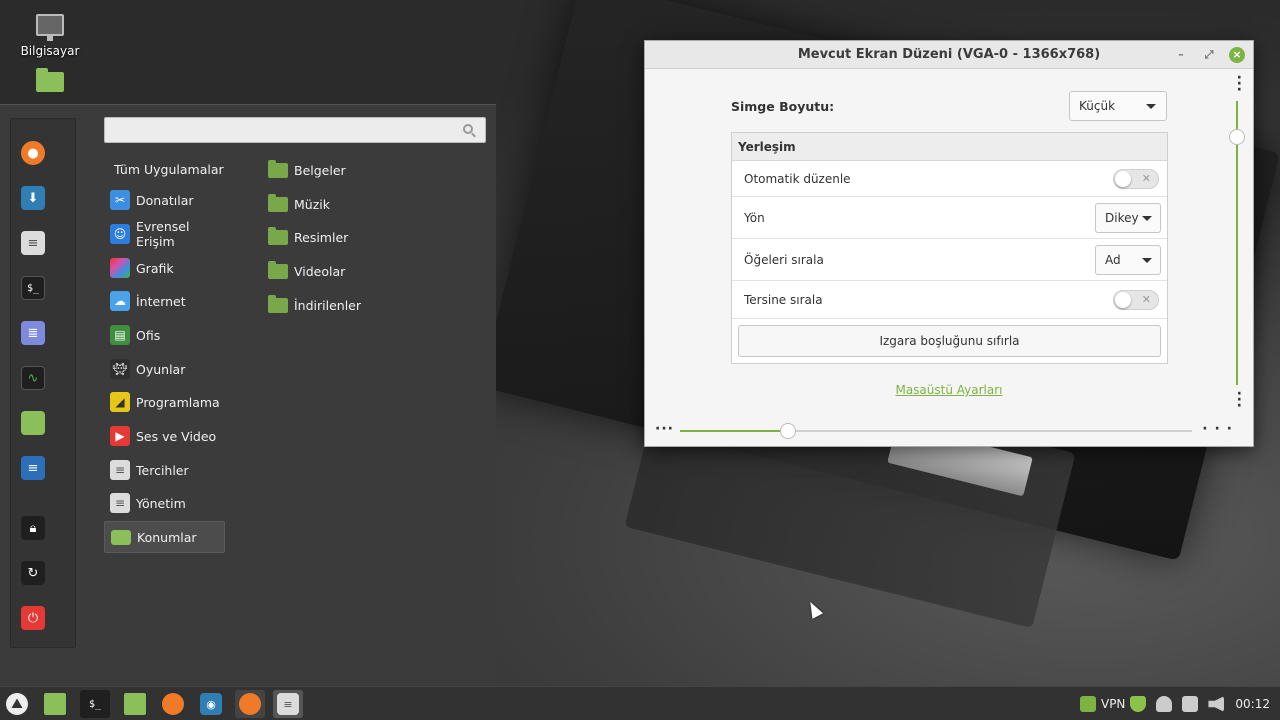 The image size is (1280, 720). What do you see at coordinates (1123, 178) in the screenshot?
I see `toggle-knob` at bounding box center [1123, 178].